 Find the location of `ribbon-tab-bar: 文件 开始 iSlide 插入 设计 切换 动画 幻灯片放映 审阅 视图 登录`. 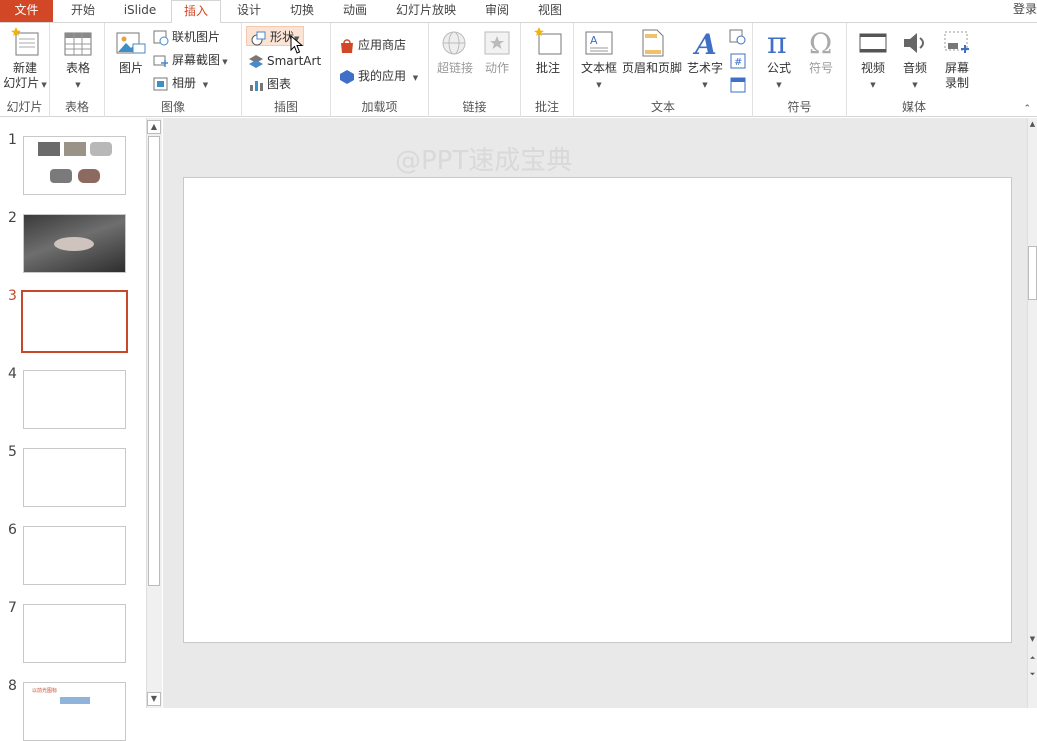

ribbon-tab-bar: 文件 开始 iSlide 插入 设计 切换 动画 幻灯片放映 审阅 视图 登录 is located at coordinates (518, 11).